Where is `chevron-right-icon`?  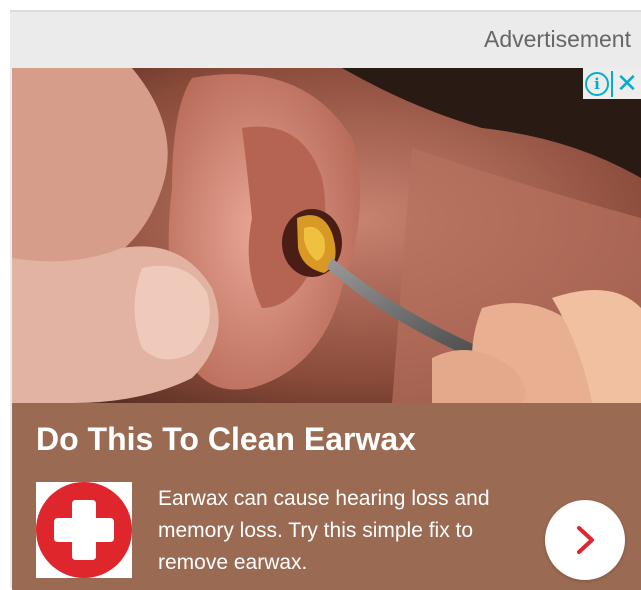 chevron-right-icon is located at coordinates (585, 540).